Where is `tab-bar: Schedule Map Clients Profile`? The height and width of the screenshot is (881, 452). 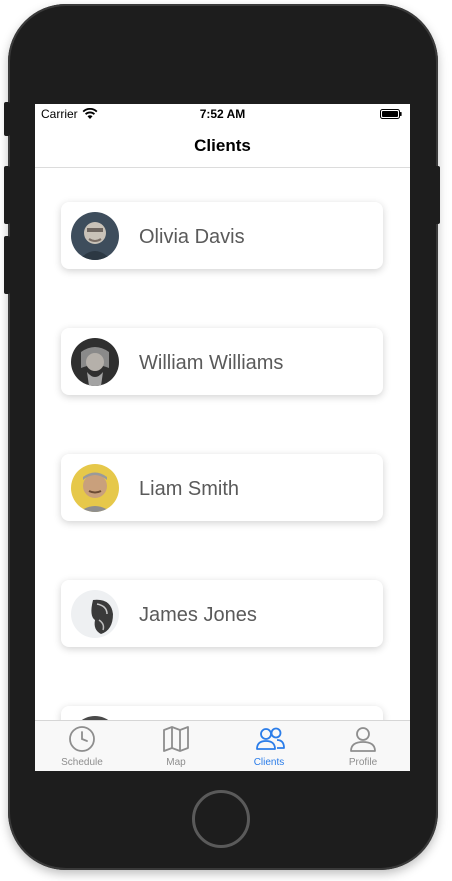
tab-bar: Schedule Map Clients Profile is located at coordinates (222, 745).